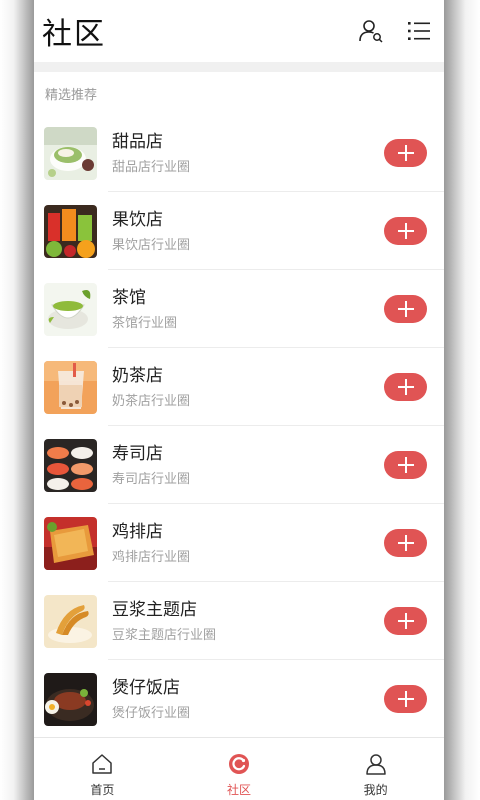 The height and width of the screenshot is (800, 480). I want to click on list-item: 豆浆主题店 豆浆主题店行业圈, so click(239, 621).